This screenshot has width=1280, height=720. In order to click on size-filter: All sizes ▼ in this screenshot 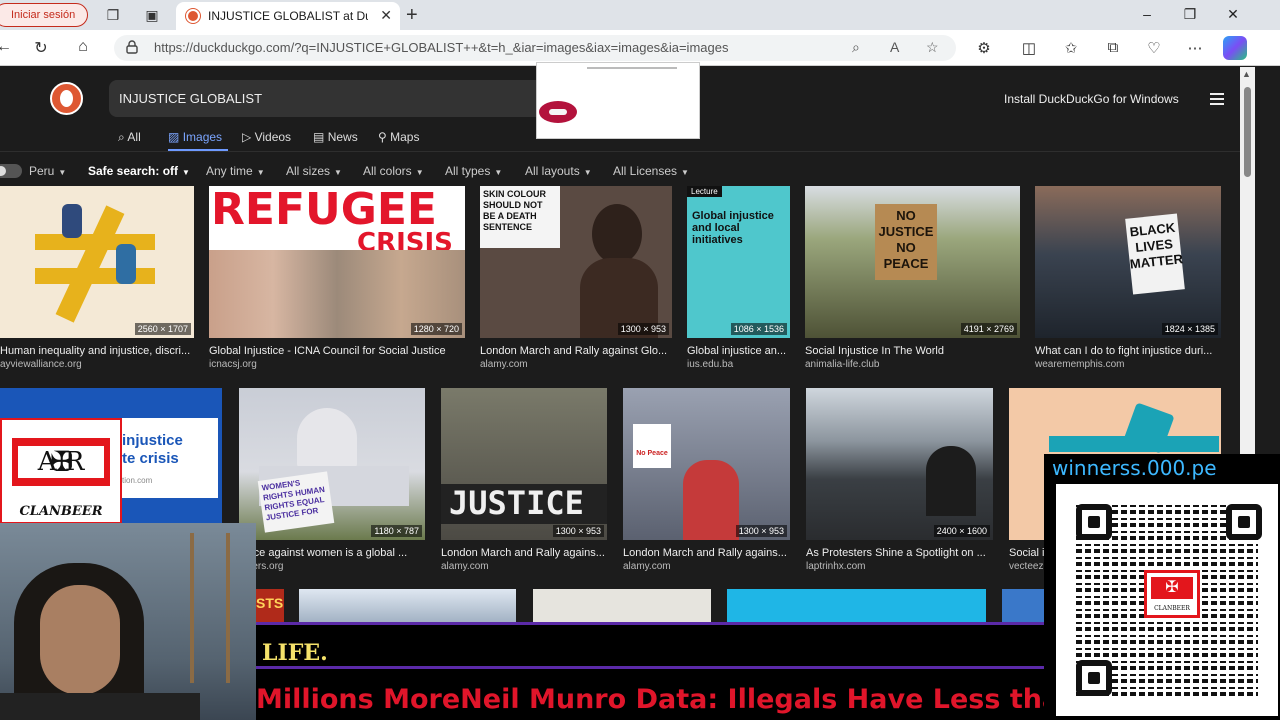, I will do `click(314, 171)`.